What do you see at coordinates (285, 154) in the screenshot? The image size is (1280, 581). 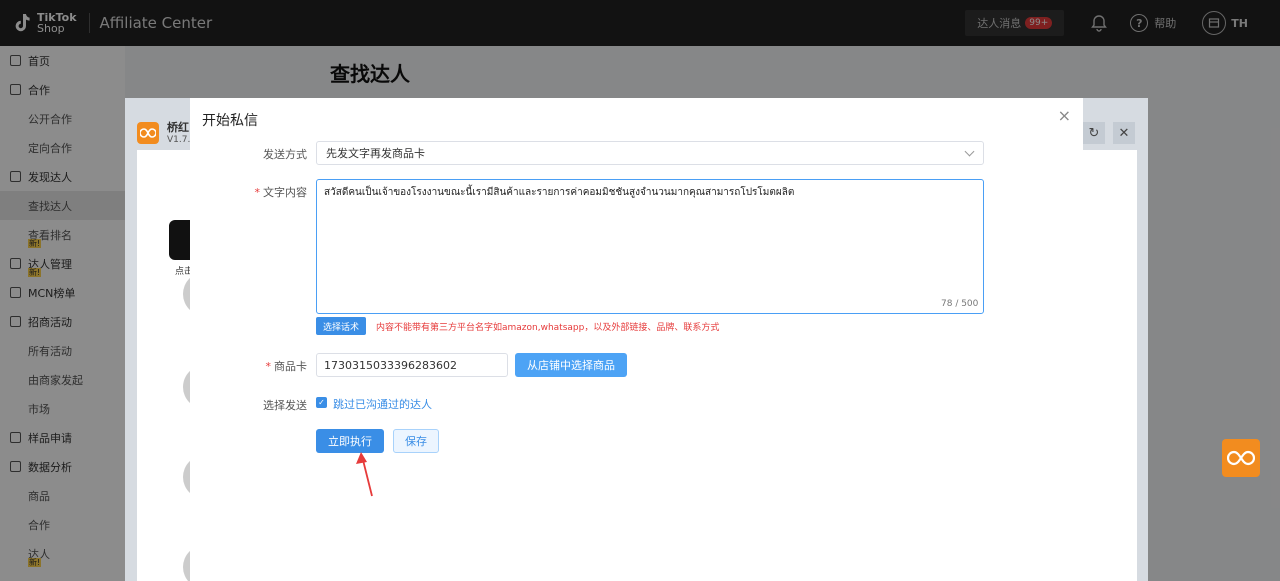 I see `send-method-label: 发送方式` at bounding box center [285, 154].